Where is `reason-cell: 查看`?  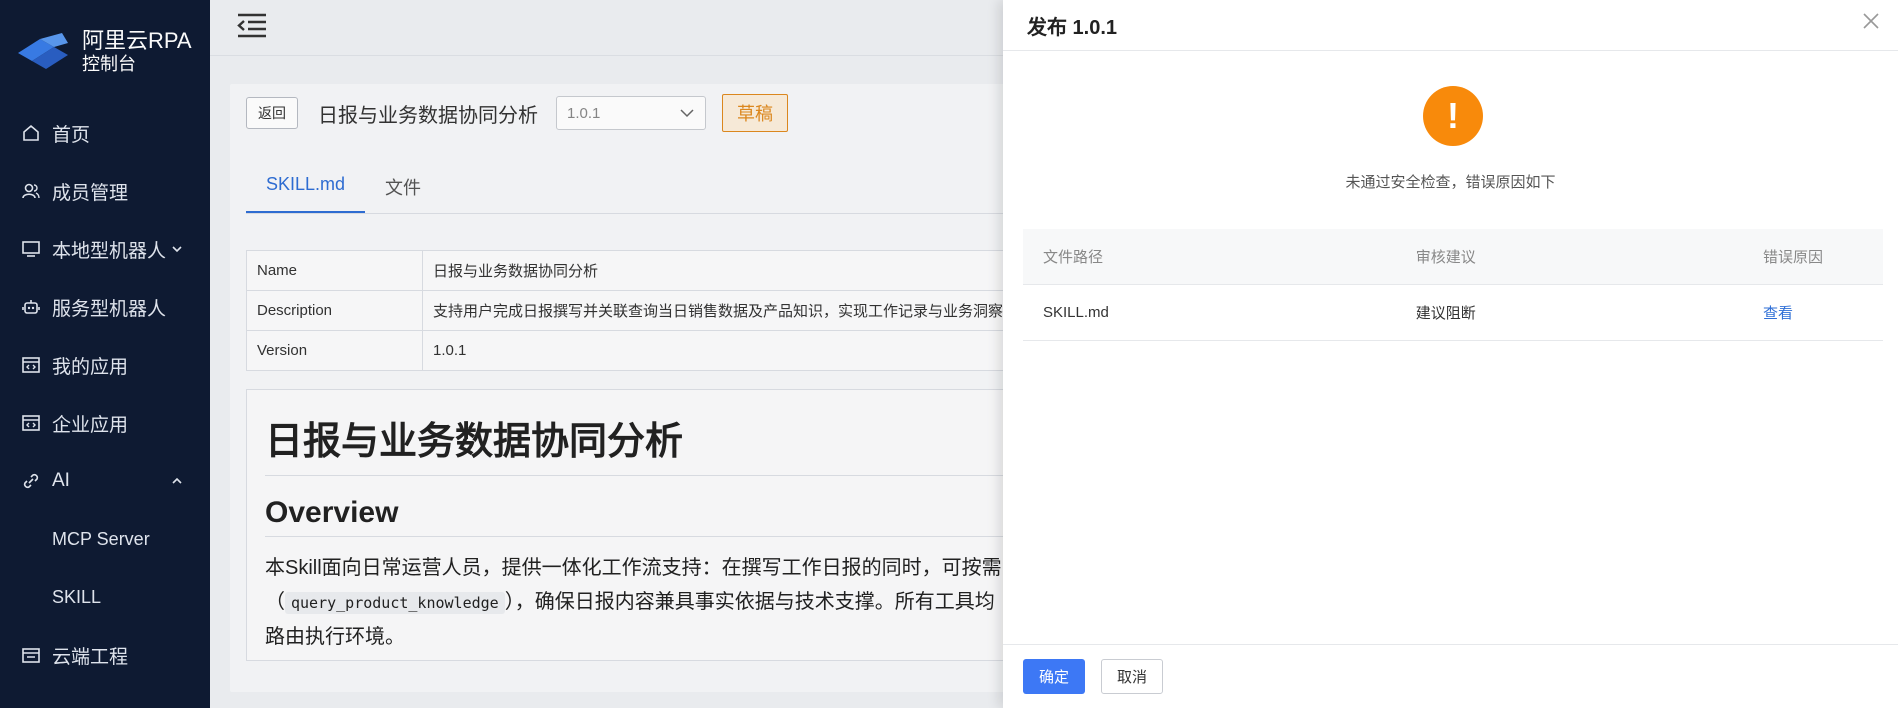
reason-cell: 查看 is located at coordinates (1813, 312).